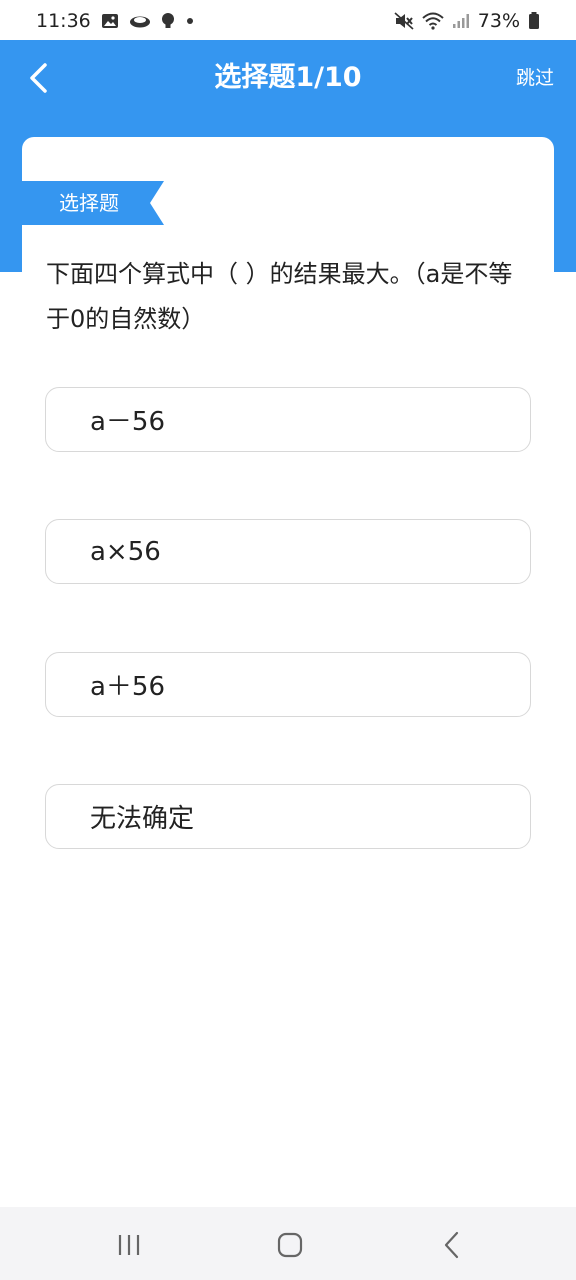 The height and width of the screenshot is (1280, 576). Describe the element at coordinates (110, 21) in the screenshot. I see `image-icon` at that location.